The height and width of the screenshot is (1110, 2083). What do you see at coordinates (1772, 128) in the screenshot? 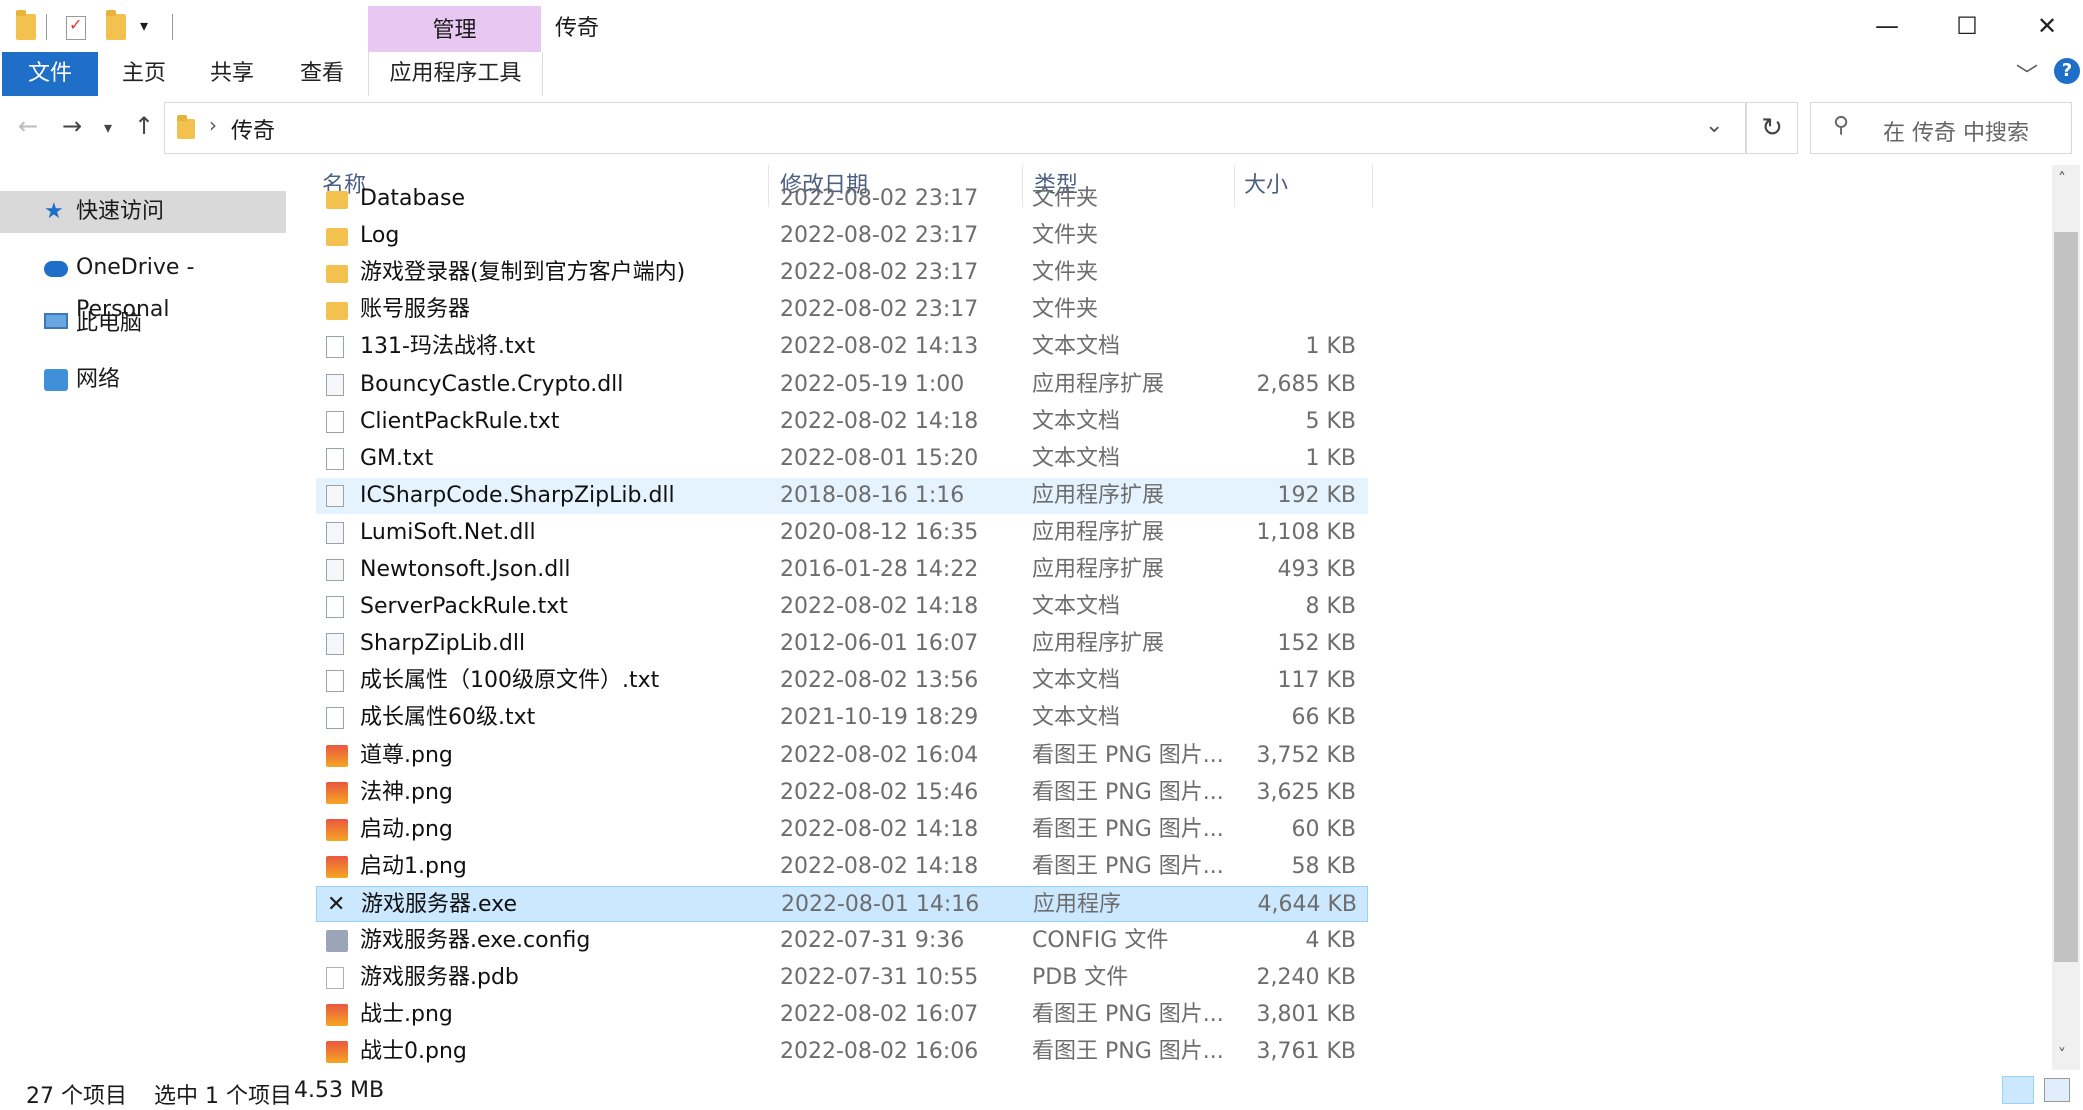
I see `refresh-button: ↻` at bounding box center [1772, 128].